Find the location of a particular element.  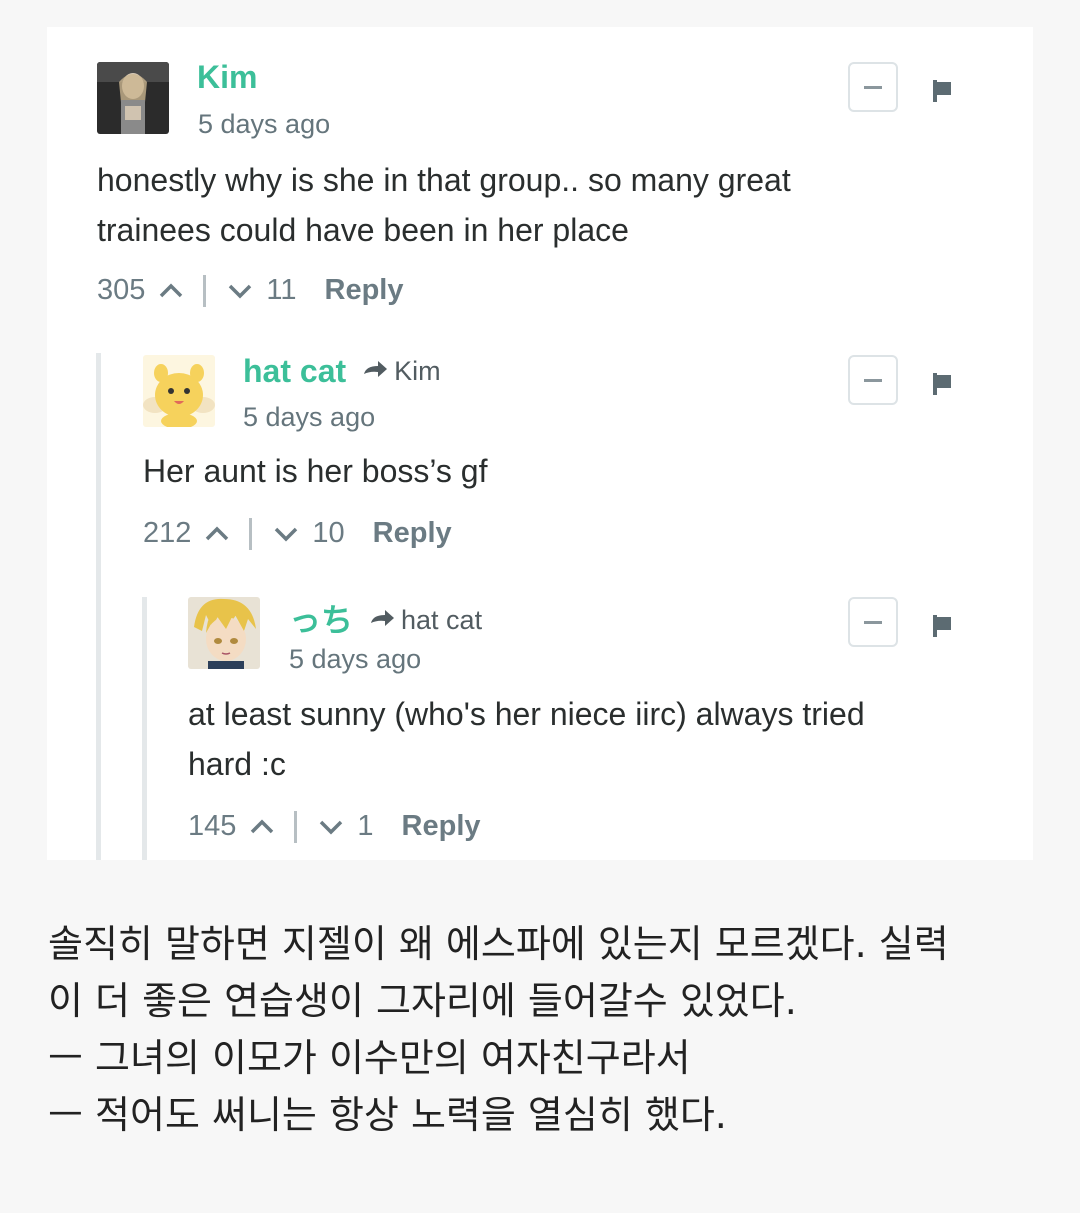

author-name: hat cat is located at coordinates (294, 371).